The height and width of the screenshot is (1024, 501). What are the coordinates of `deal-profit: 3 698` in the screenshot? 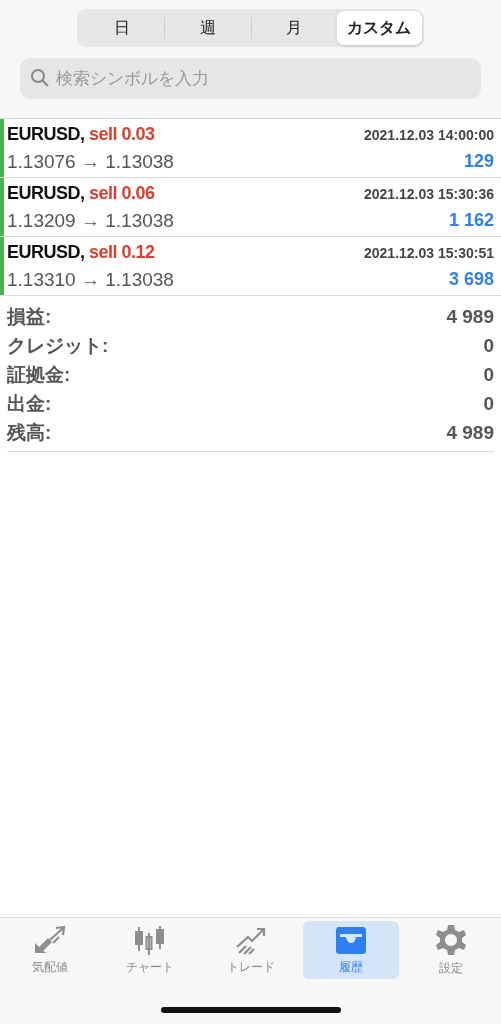 It's located at (471, 279).